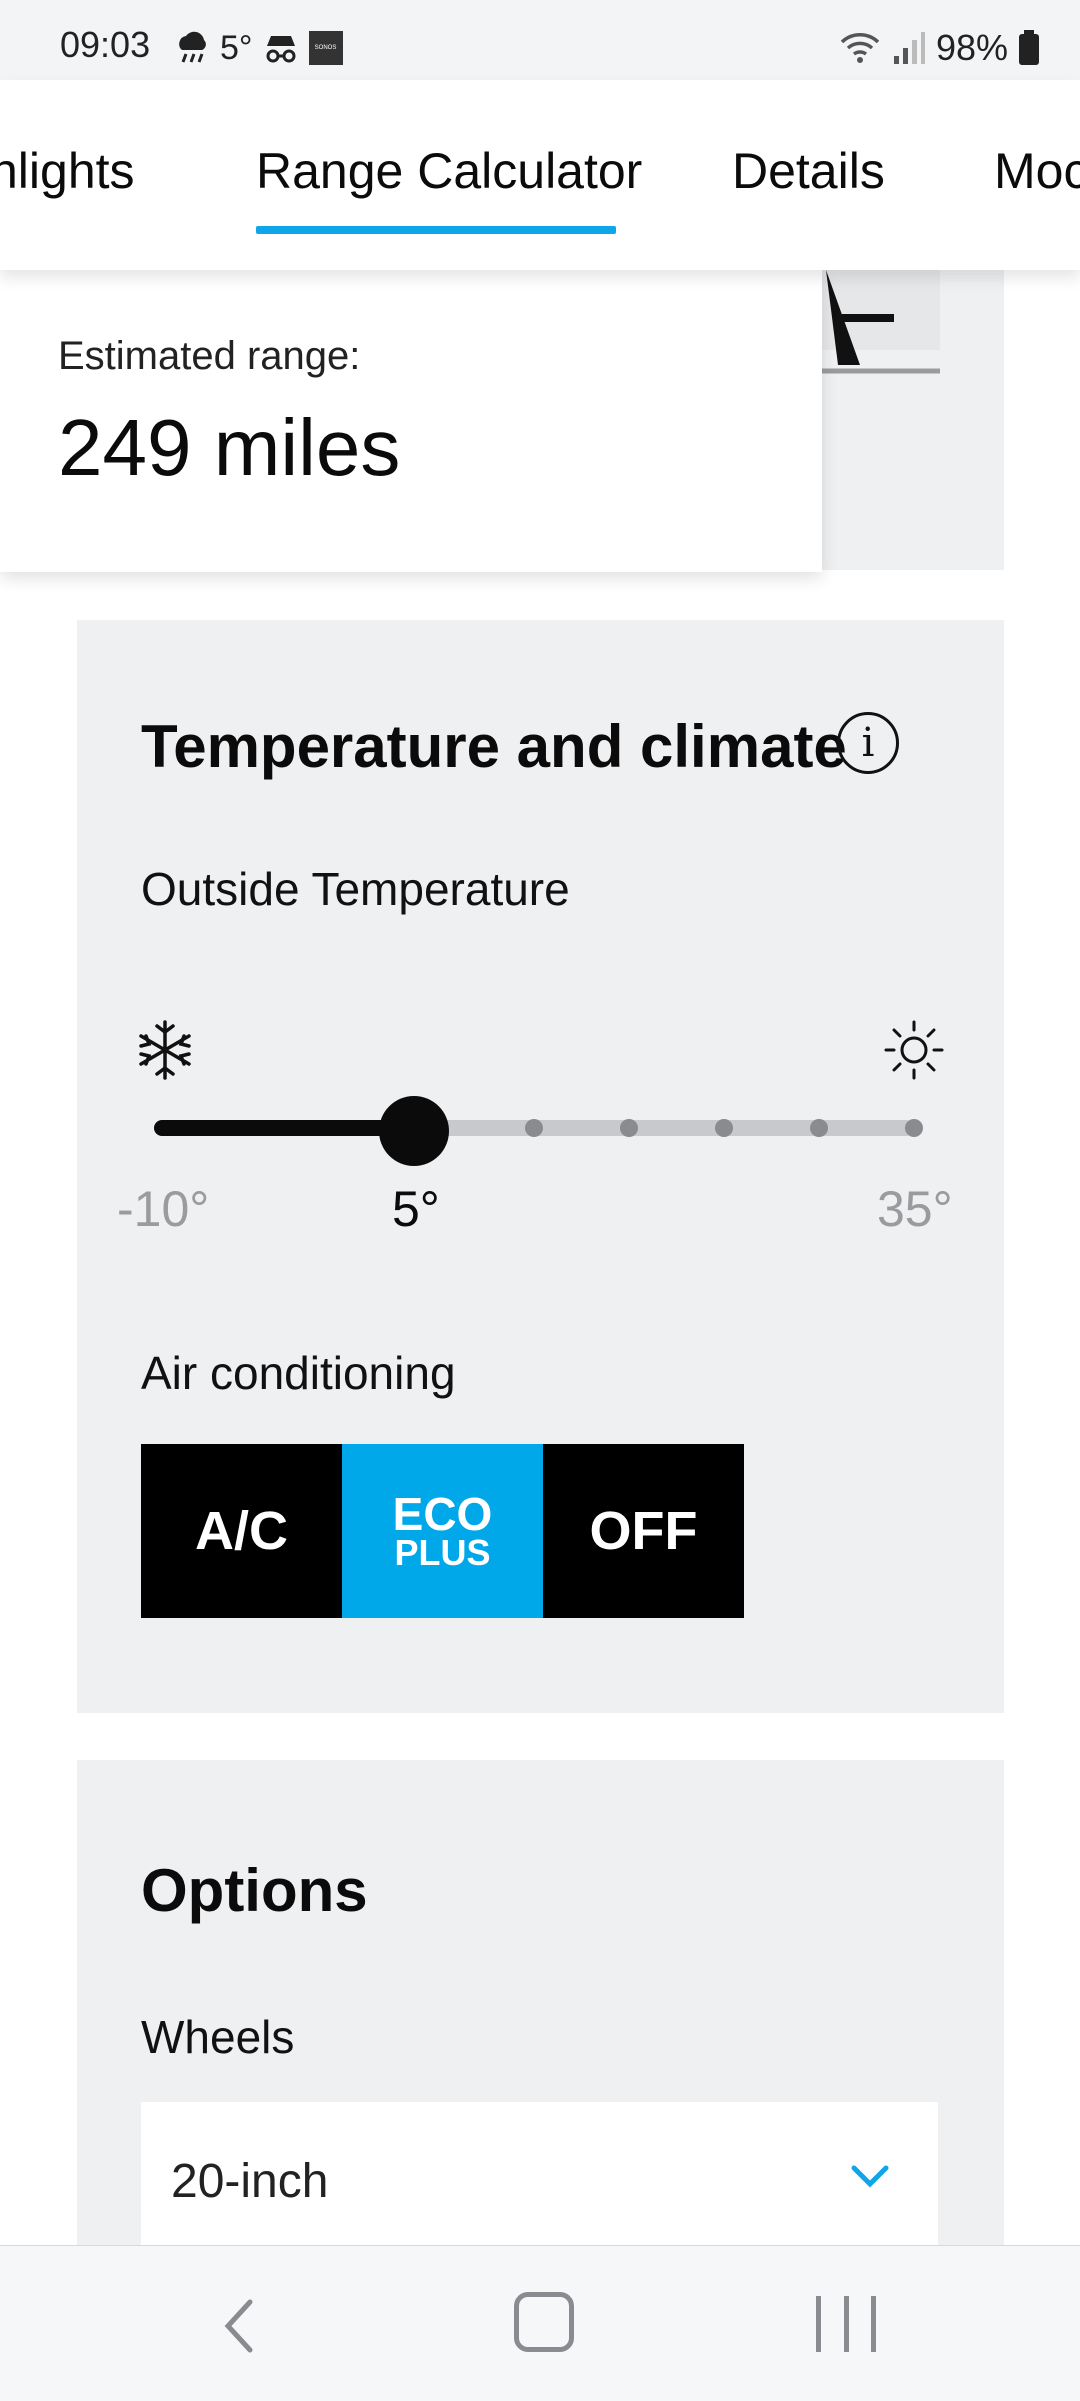  What do you see at coordinates (909, 48) in the screenshot?
I see `signal-icon` at bounding box center [909, 48].